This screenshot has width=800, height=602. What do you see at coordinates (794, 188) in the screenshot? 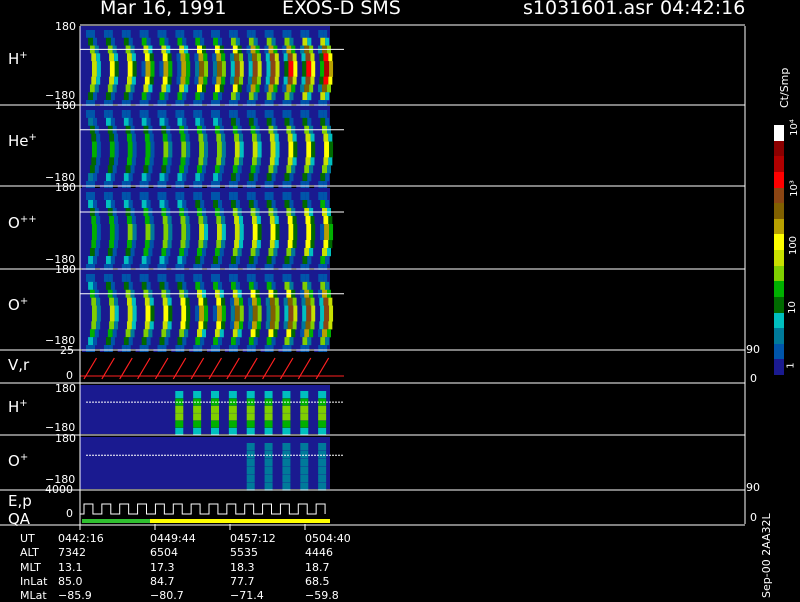
I see `colorbar-label-1e3: 10³` at bounding box center [794, 188].